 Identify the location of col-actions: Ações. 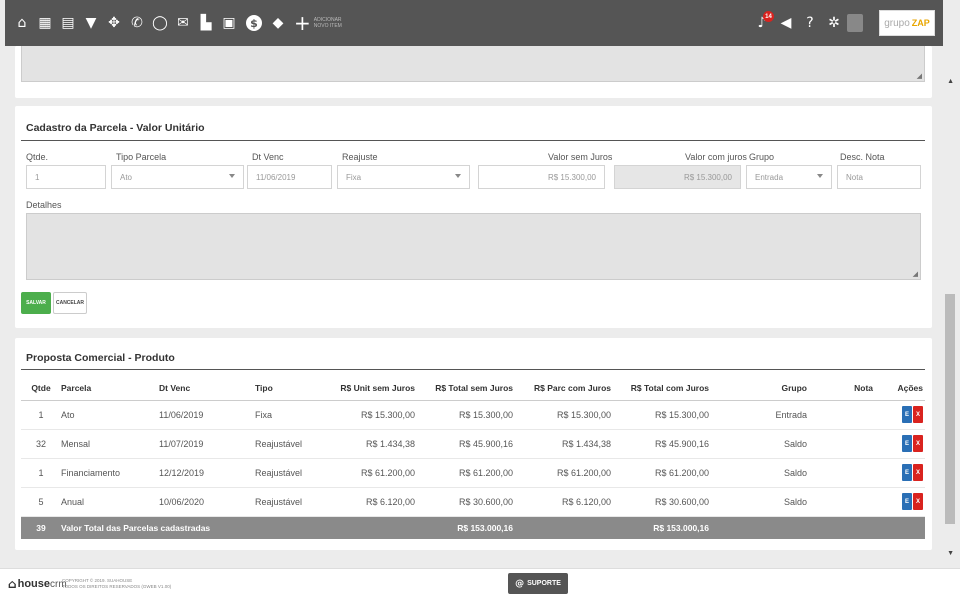
(899, 389).